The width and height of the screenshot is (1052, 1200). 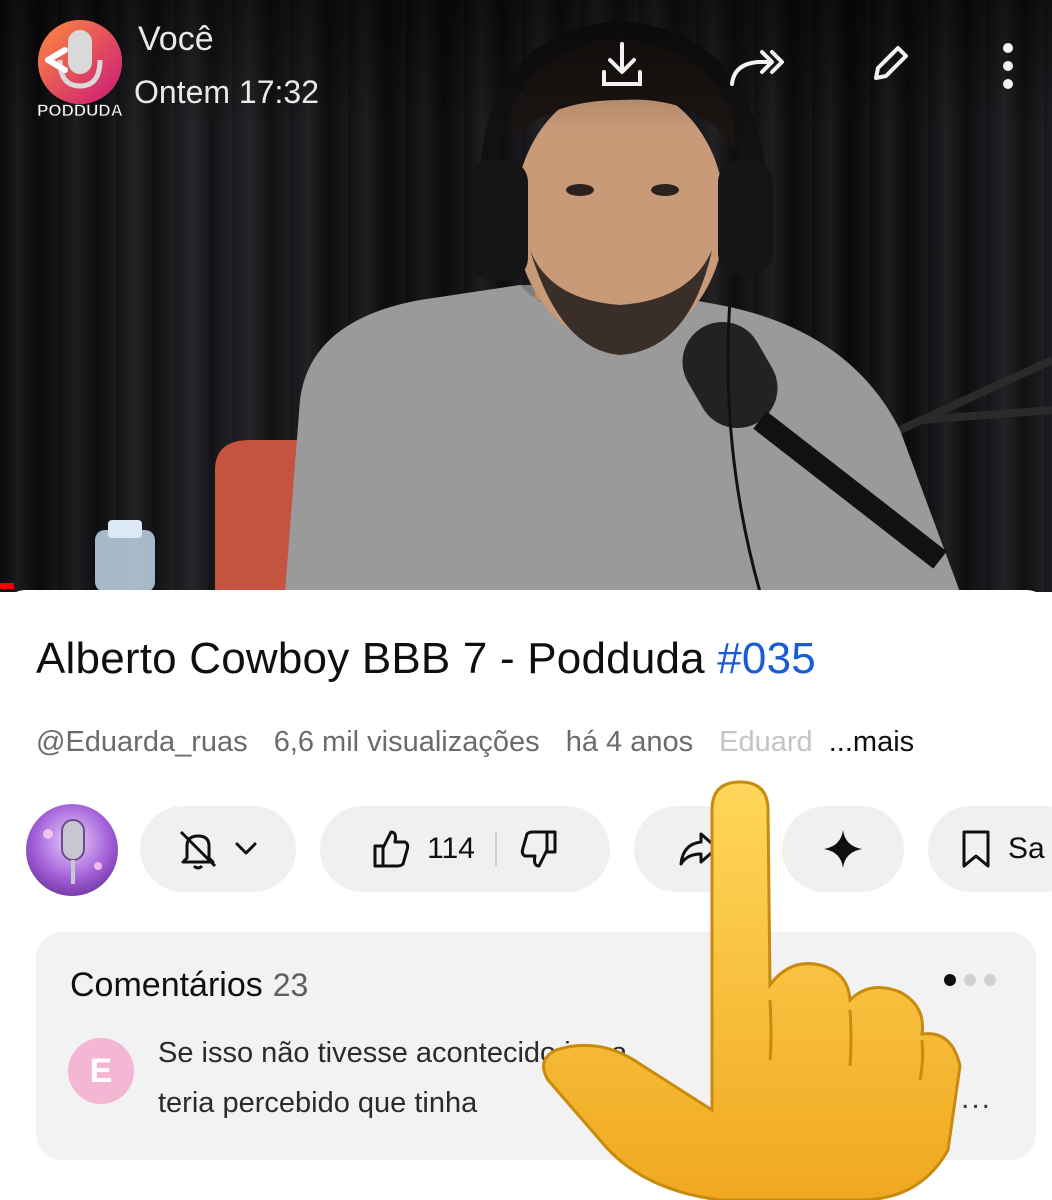 What do you see at coordinates (166, 985) in the screenshot?
I see `comments-title: Comentários` at bounding box center [166, 985].